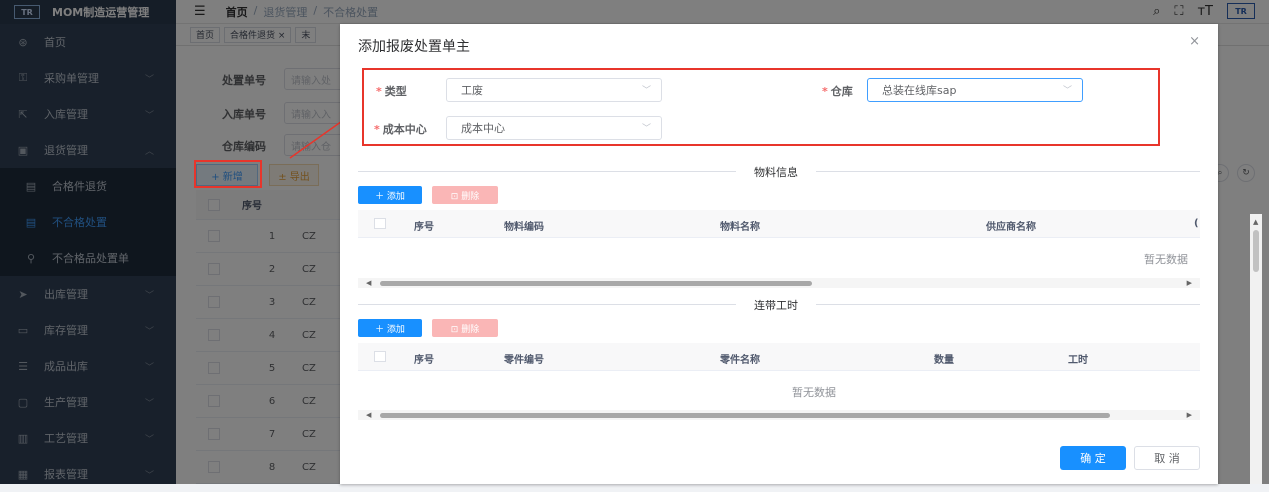  Describe the element at coordinates (400, 129) in the screenshot. I see `cost-center-label: * 成本中心` at that location.